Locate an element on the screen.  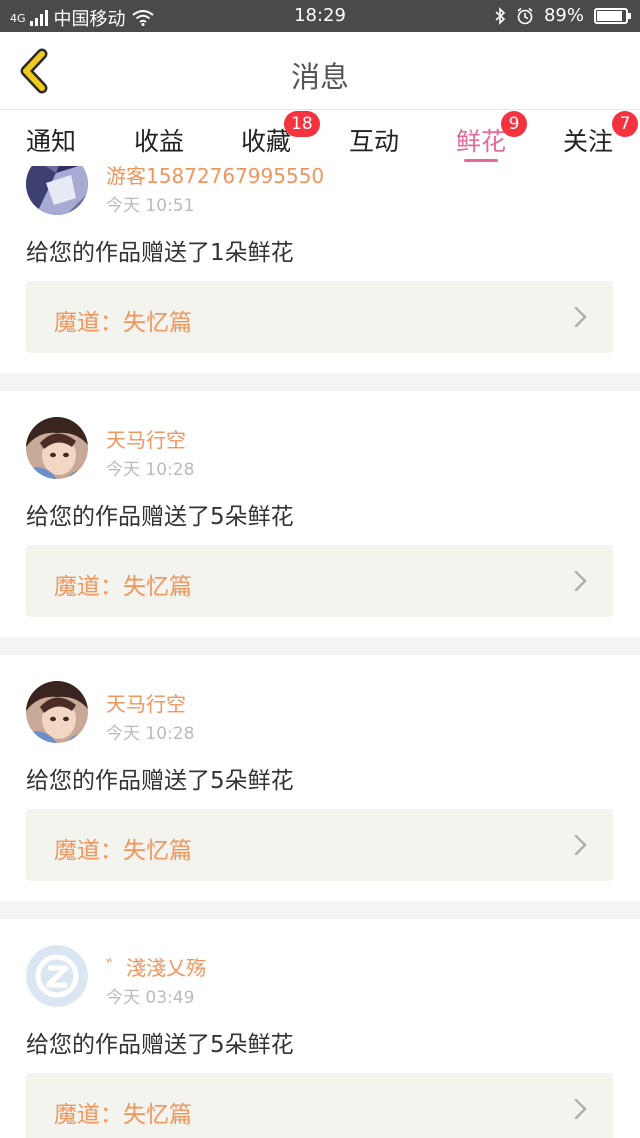
favorites-badge: 18 is located at coordinates (302, 124).